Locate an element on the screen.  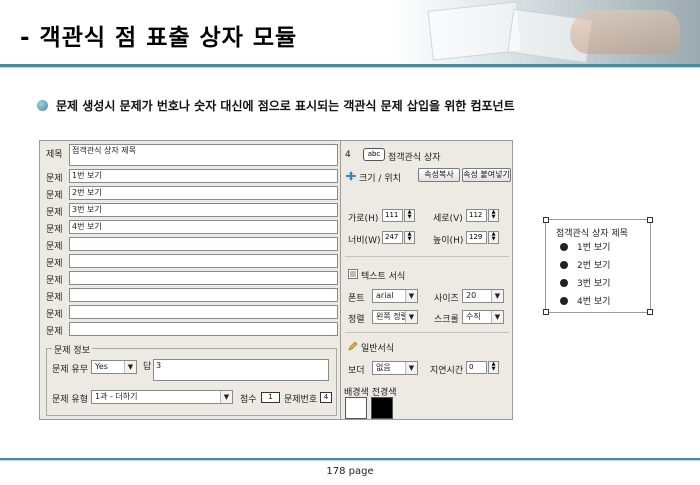
height-label: 높이(H) is located at coordinates (448, 241).